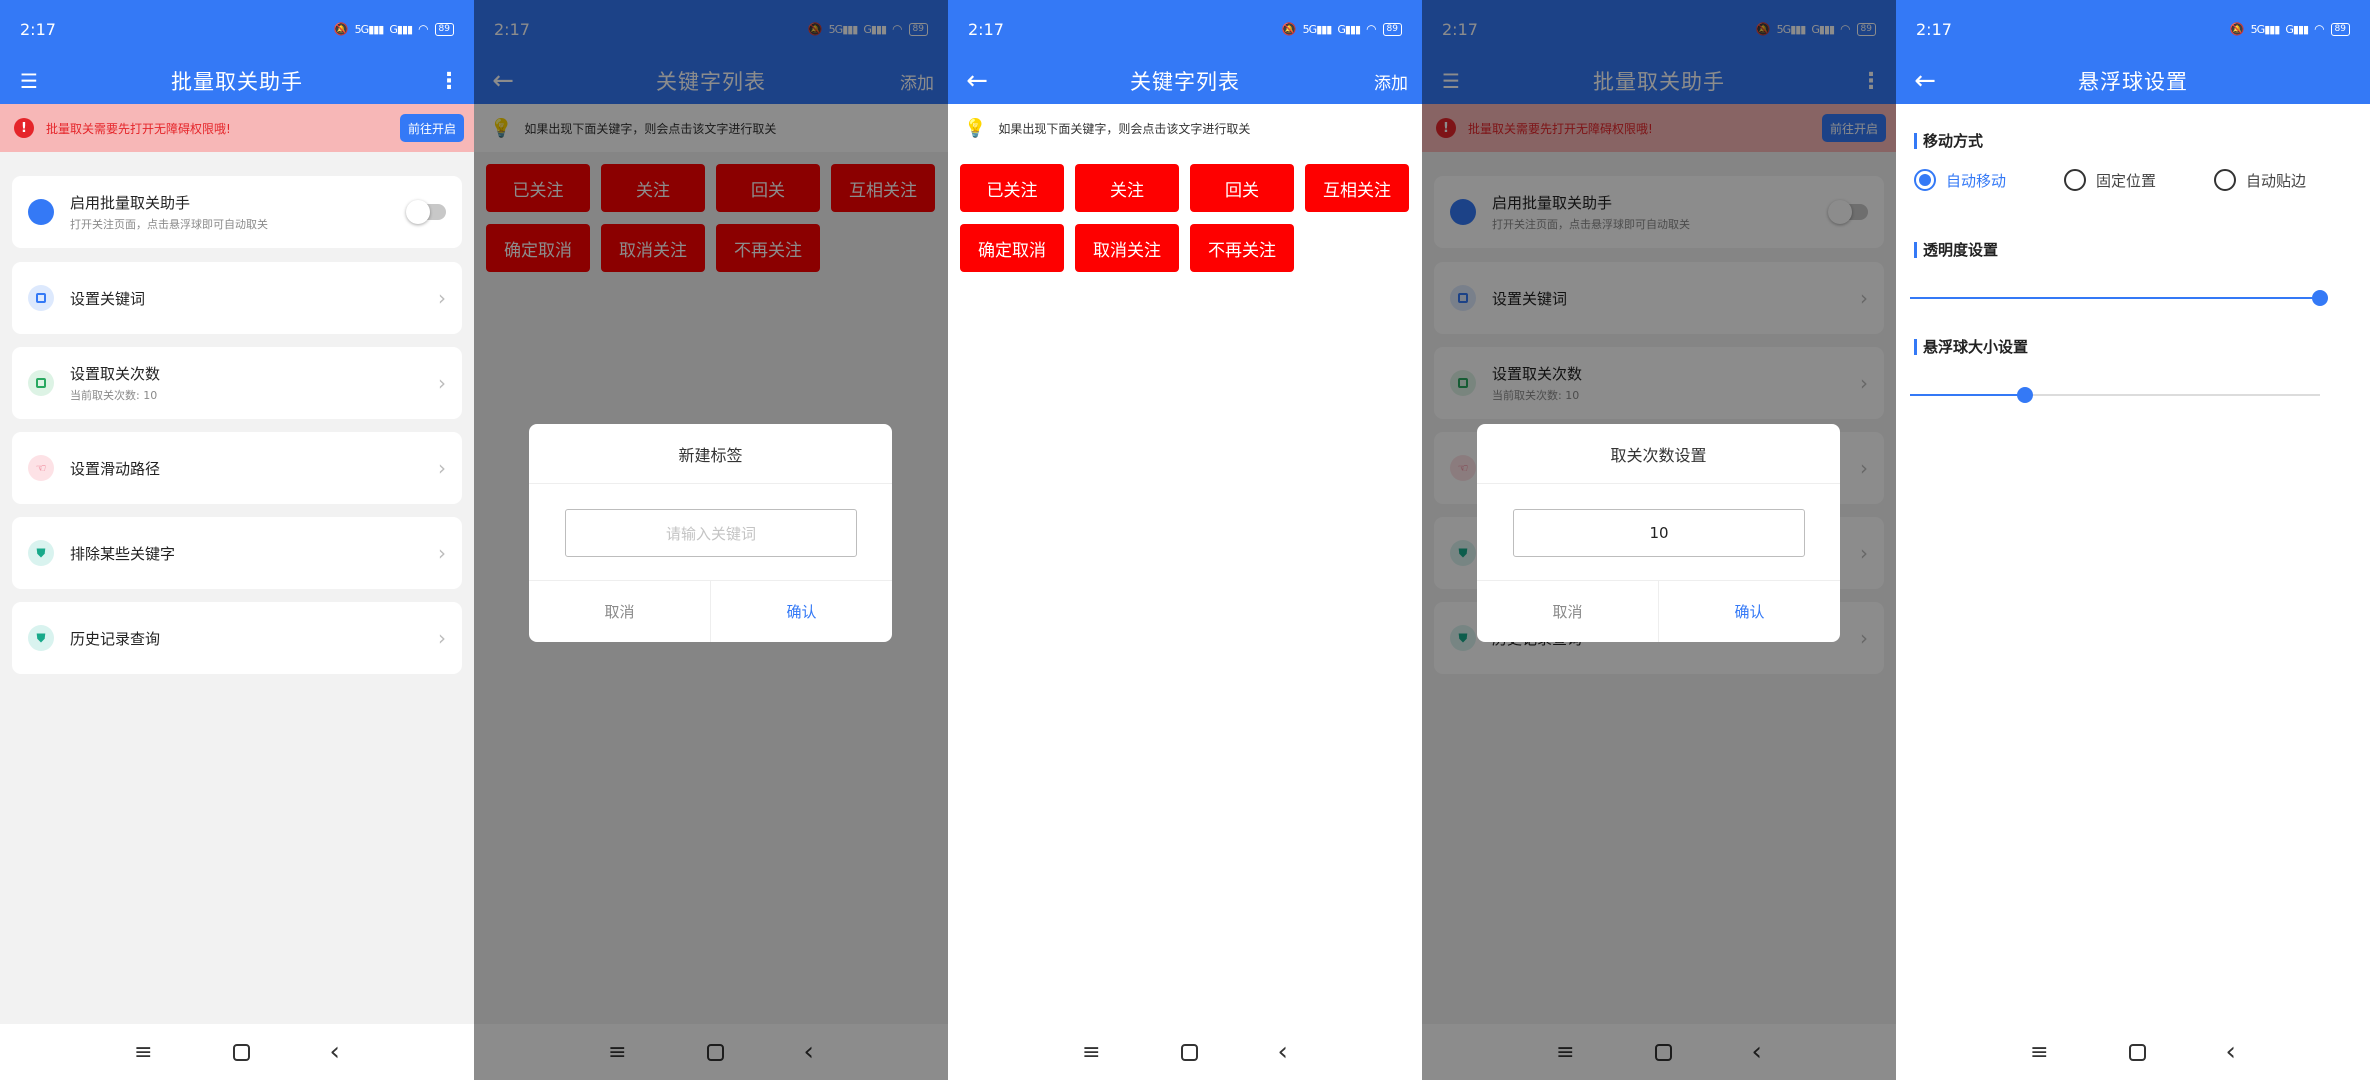  Describe the element at coordinates (237, 468) in the screenshot. I see `list-item-swipe-path: ☜ 设置滑动路径 ›` at that location.